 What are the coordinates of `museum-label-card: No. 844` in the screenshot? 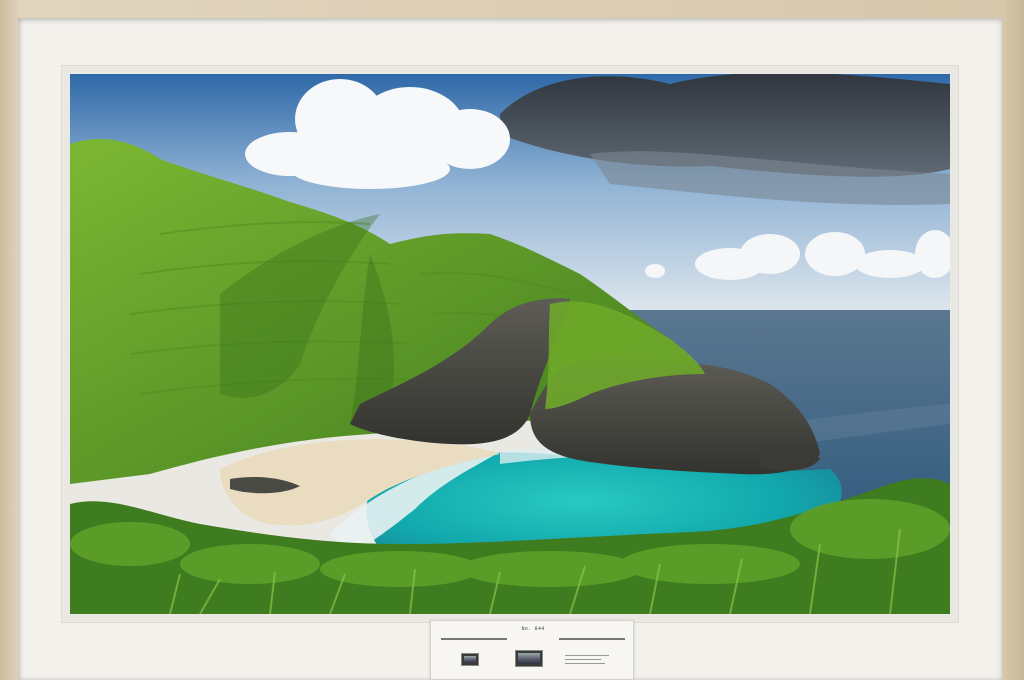 It's located at (532, 650).